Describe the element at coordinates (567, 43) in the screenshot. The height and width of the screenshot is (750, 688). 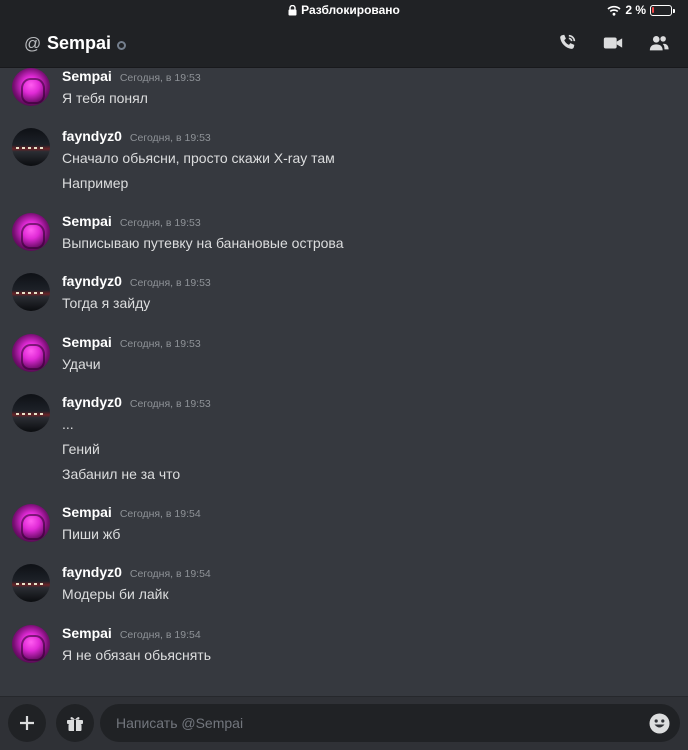
I see `voice-call-icon` at that location.